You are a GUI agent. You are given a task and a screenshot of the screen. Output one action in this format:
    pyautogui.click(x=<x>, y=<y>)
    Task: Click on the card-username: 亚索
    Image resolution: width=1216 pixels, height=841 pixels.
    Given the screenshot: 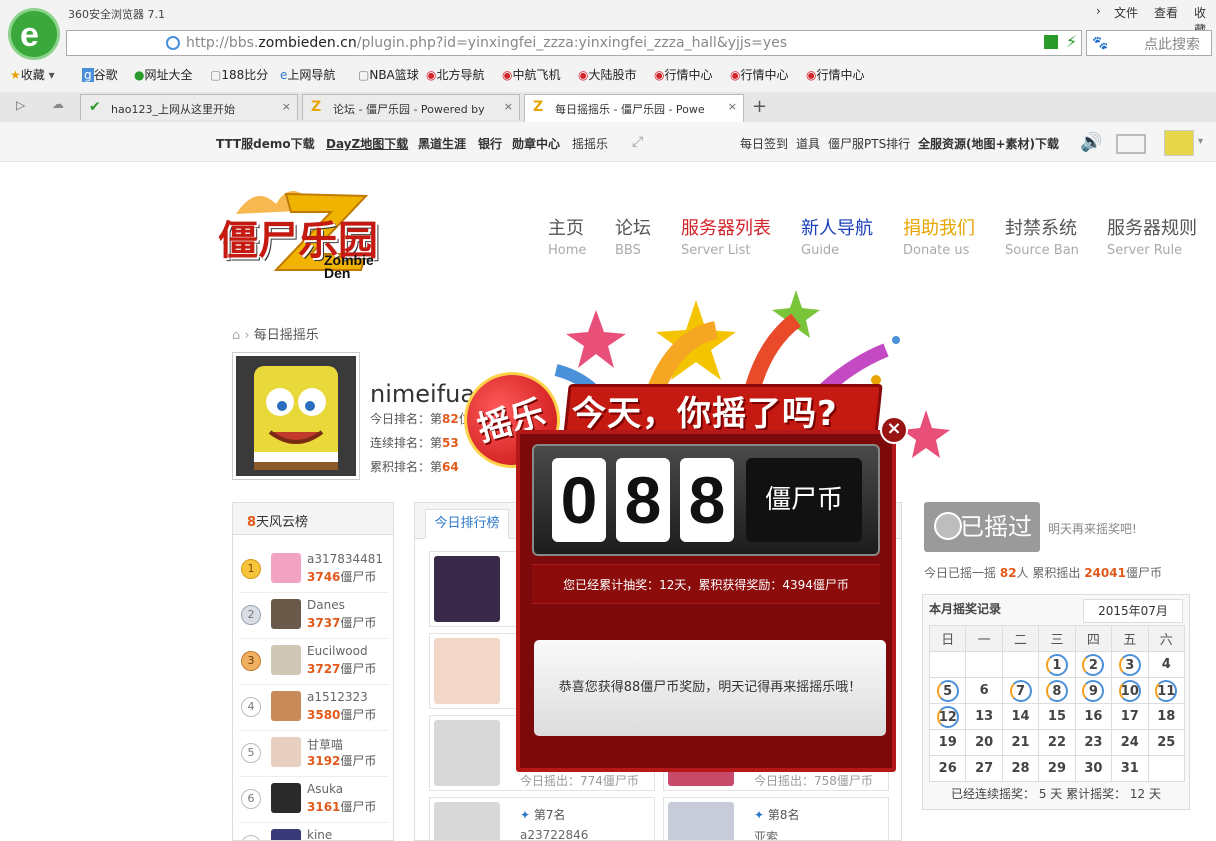 What is the action you would take?
    pyautogui.click(x=766, y=834)
    